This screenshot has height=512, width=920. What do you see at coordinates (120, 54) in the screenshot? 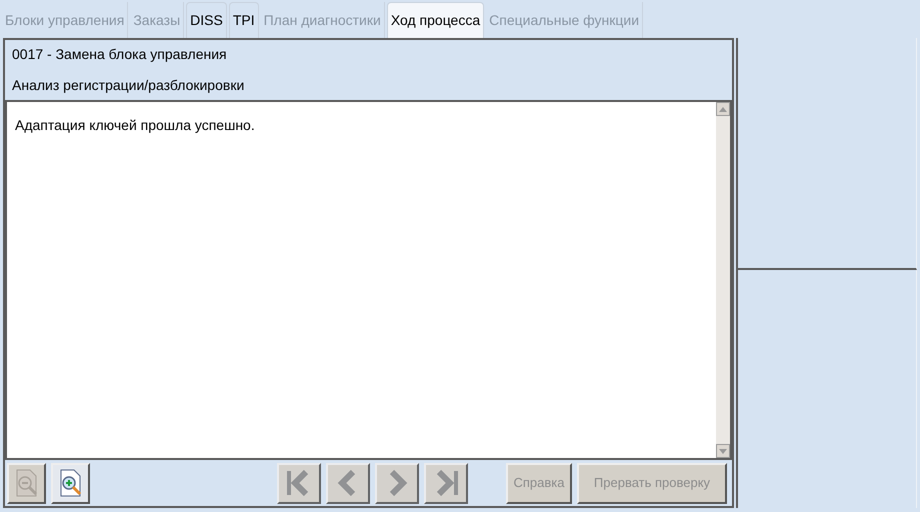
I see `procedure-title: 0017 - Замена блока управления` at bounding box center [120, 54].